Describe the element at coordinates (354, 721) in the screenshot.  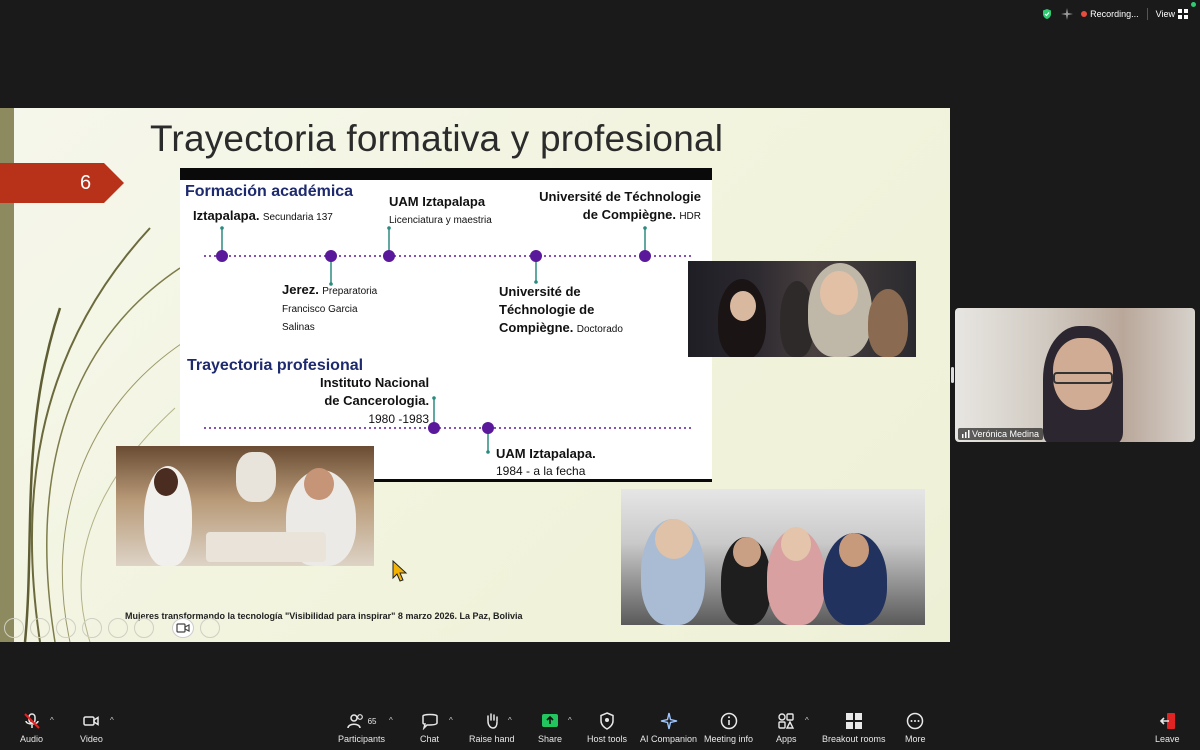
I see `participants-icon` at that location.